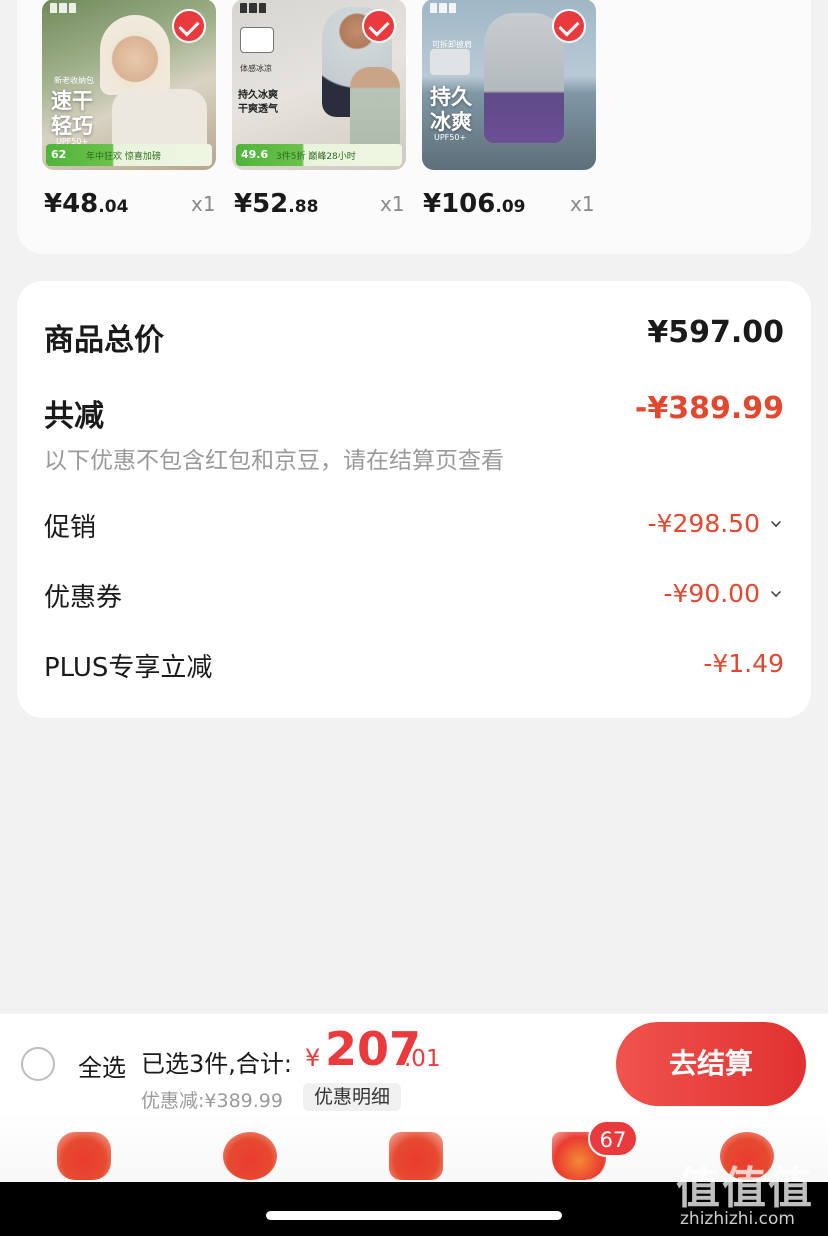 Image resolution: width=828 pixels, height=1236 pixels. Describe the element at coordinates (414, 412) in the screenshot. I see `reduce-row: 共减 -¥389.99` at that location.